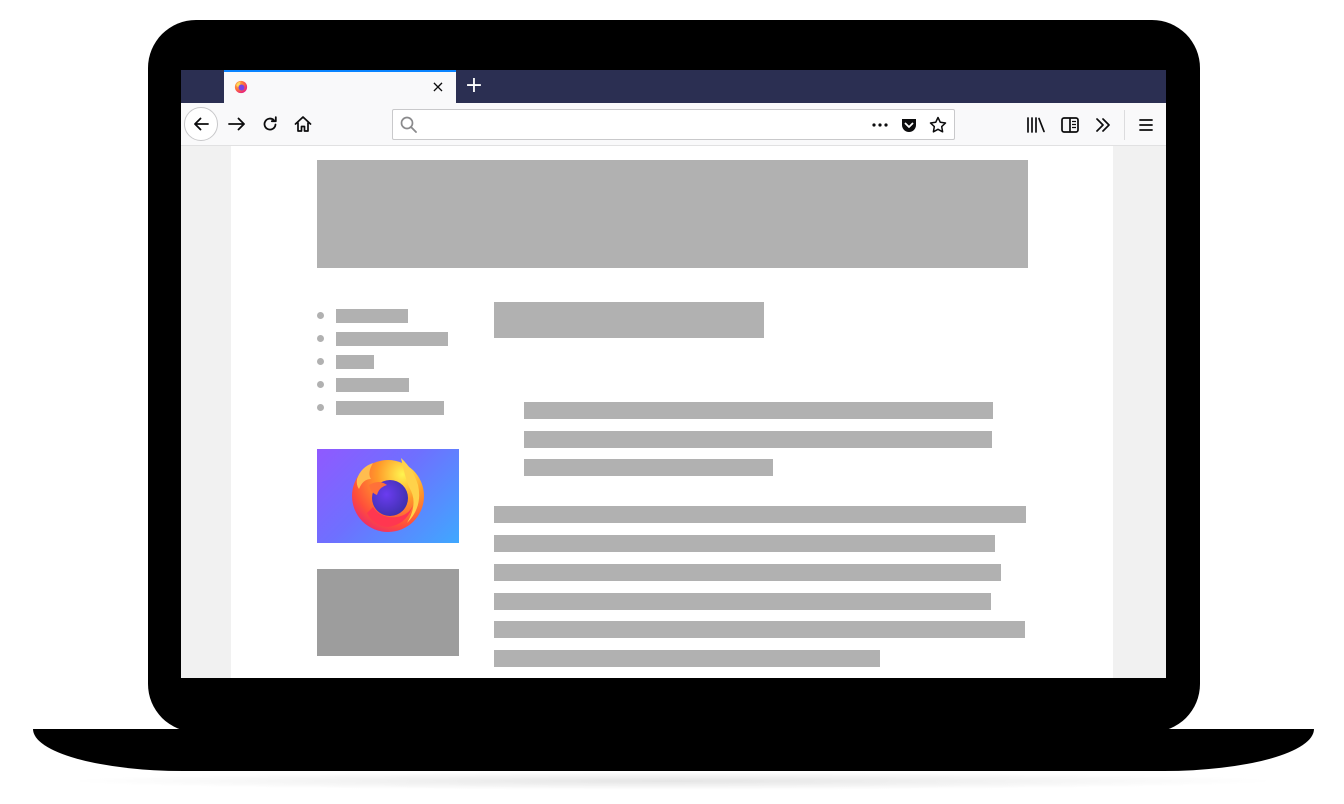 This screenshot has height=804, width=1344. Describe the element at coordinates (1124, 125) in the screenshot. I see `toolbar-separator` at that location.